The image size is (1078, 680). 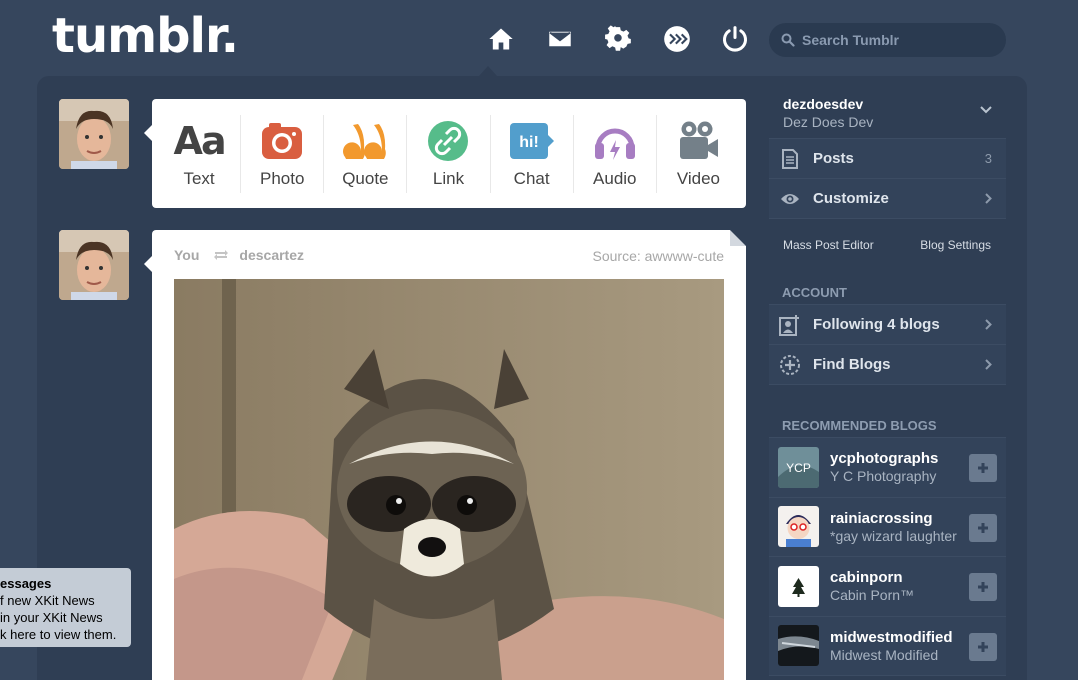 What do you see at coordinates (884, 654) in the screenshot?
I see `recommended-blog-title: Midwest Modified` at bounding box center [884, 654].